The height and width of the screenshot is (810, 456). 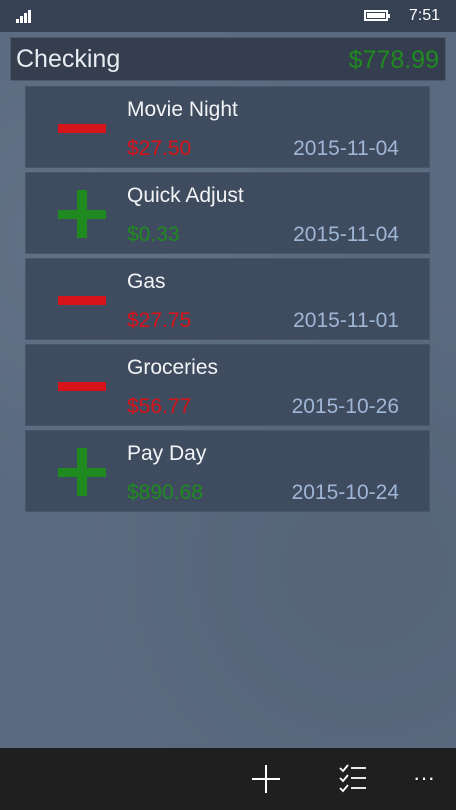 I want to click on transaction-date: 2015-10-24, so click(x=345, y=492).